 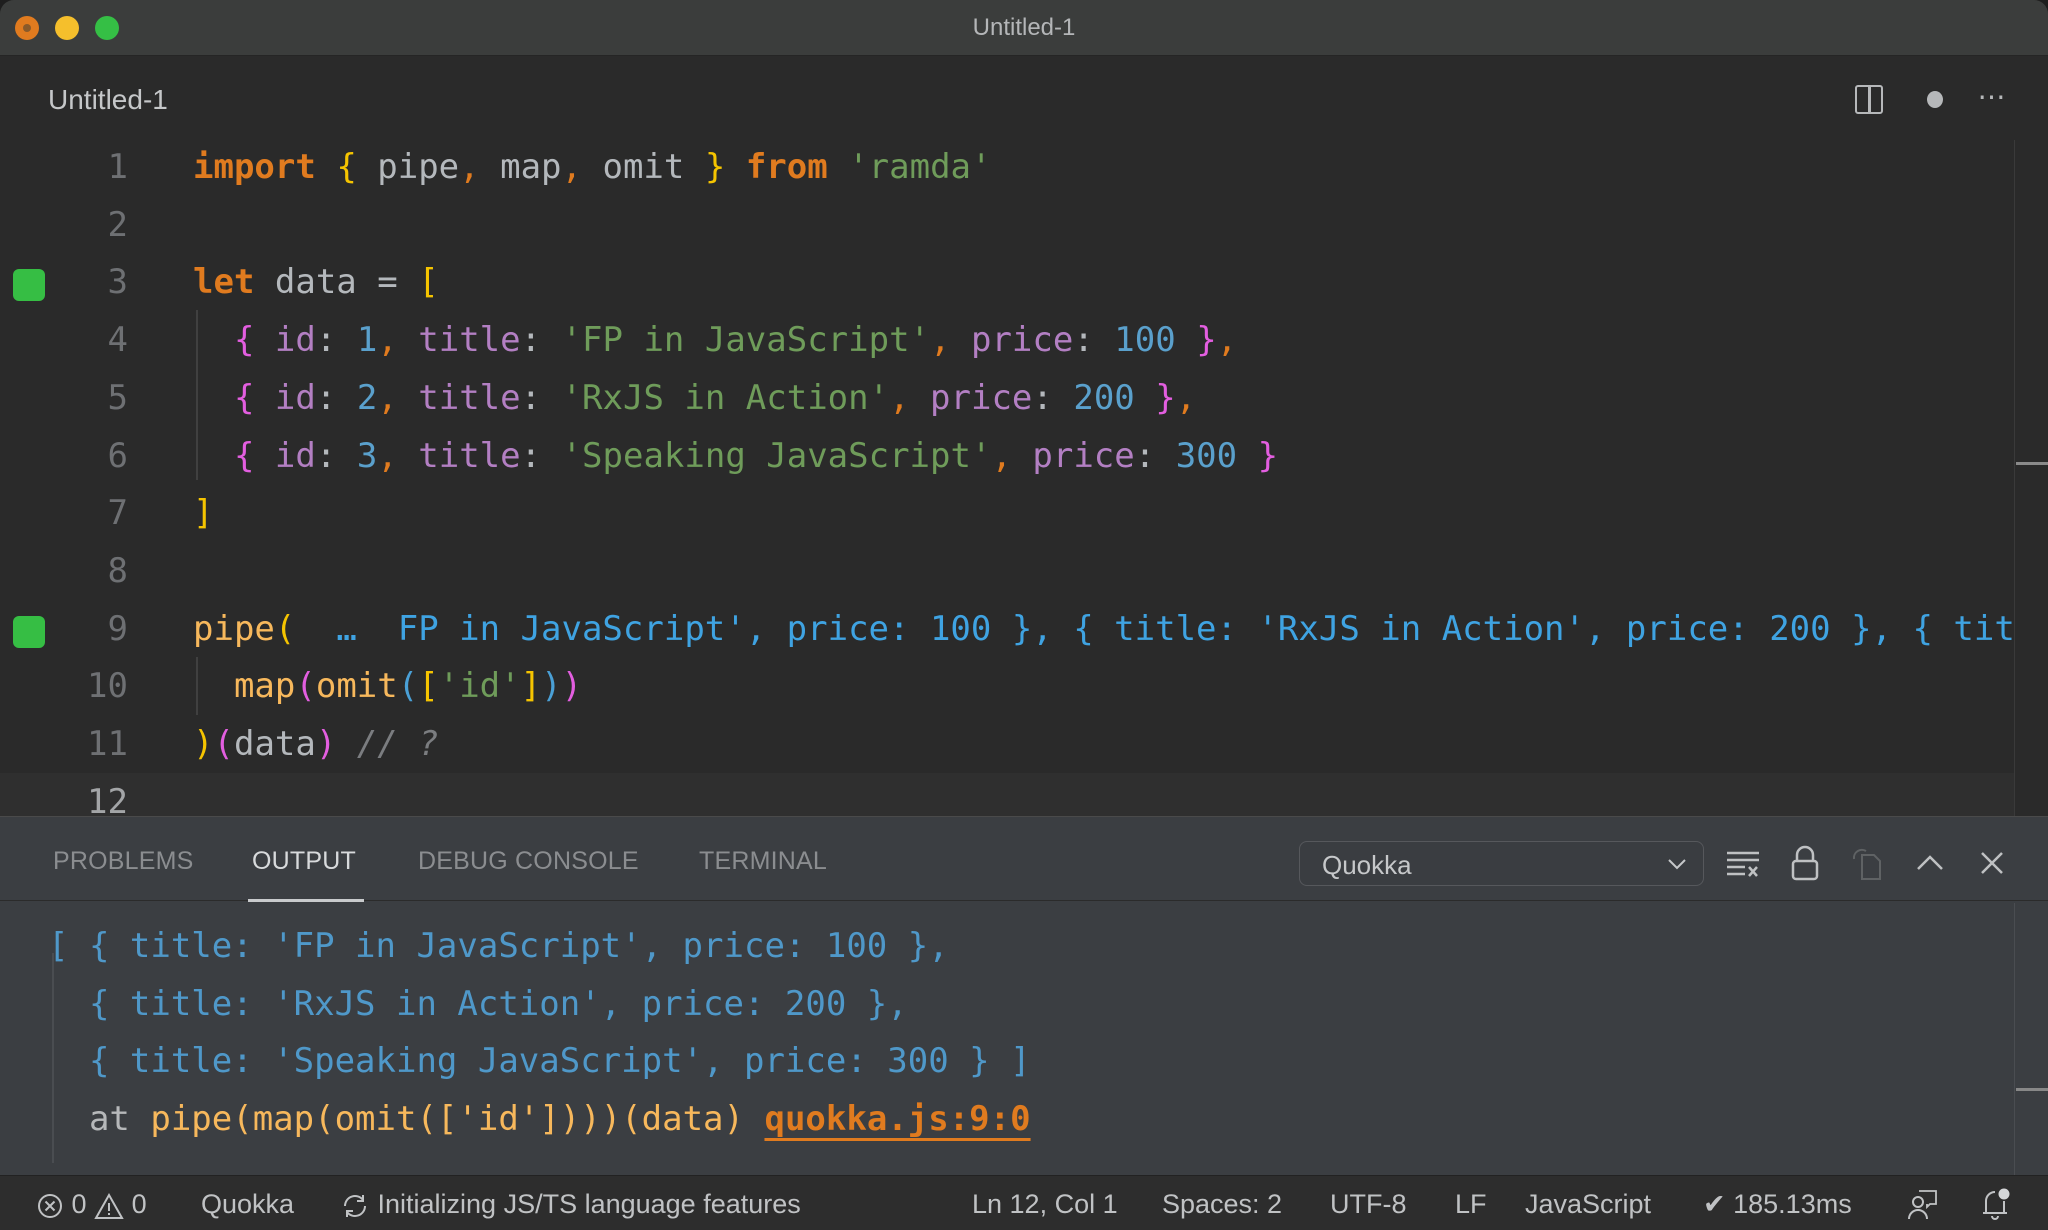 What do you see at coordinates (1922, 1204) in the screenshot?
I see `feedback-icon` at bounding box center [1922, 1204].